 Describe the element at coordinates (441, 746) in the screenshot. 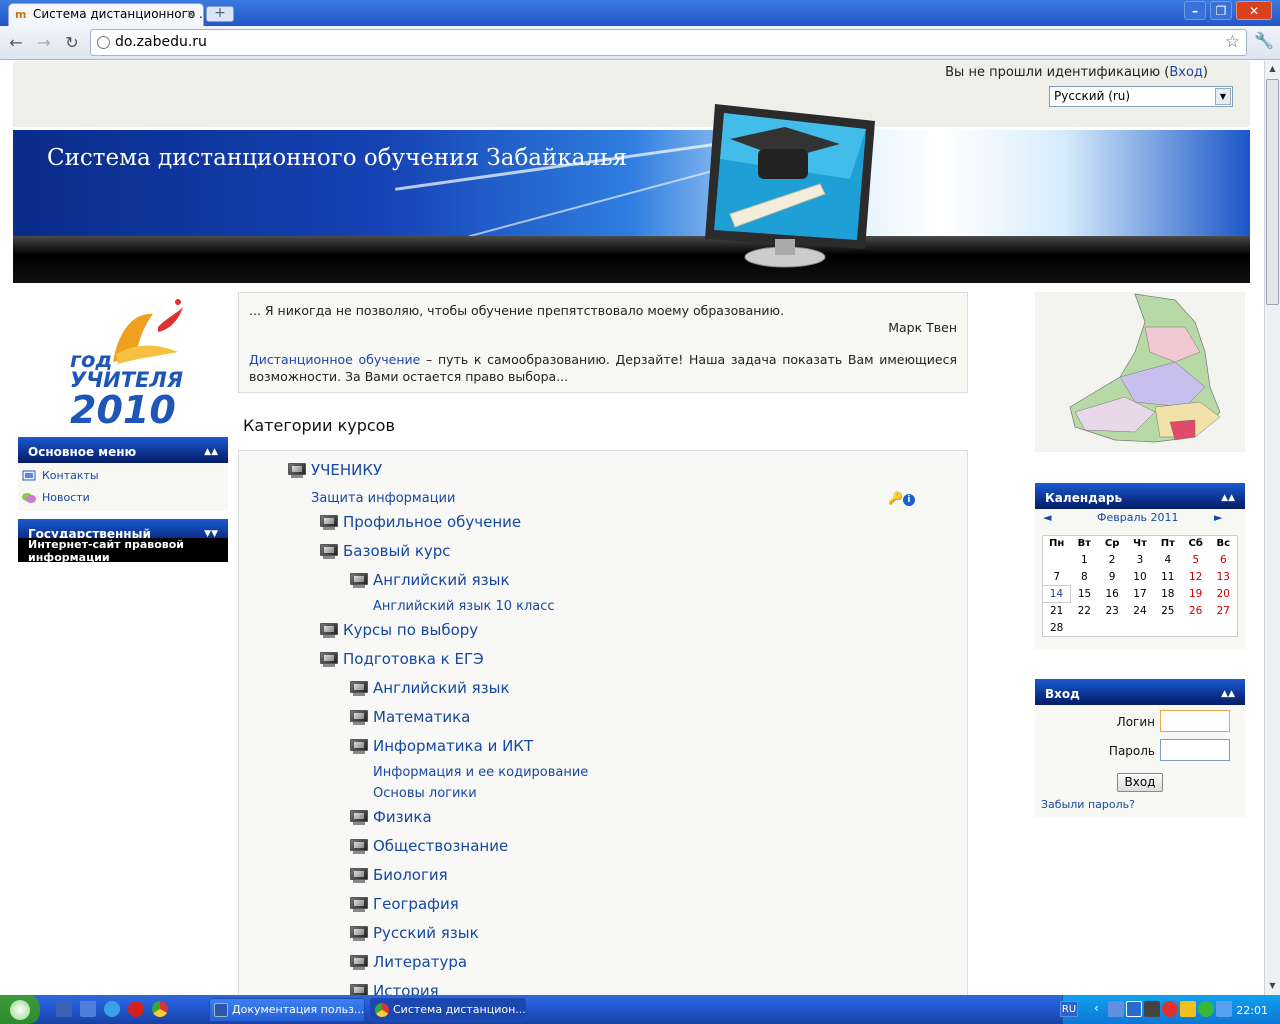

I see `course-category-link: Информатика и ИКТ` at that location.